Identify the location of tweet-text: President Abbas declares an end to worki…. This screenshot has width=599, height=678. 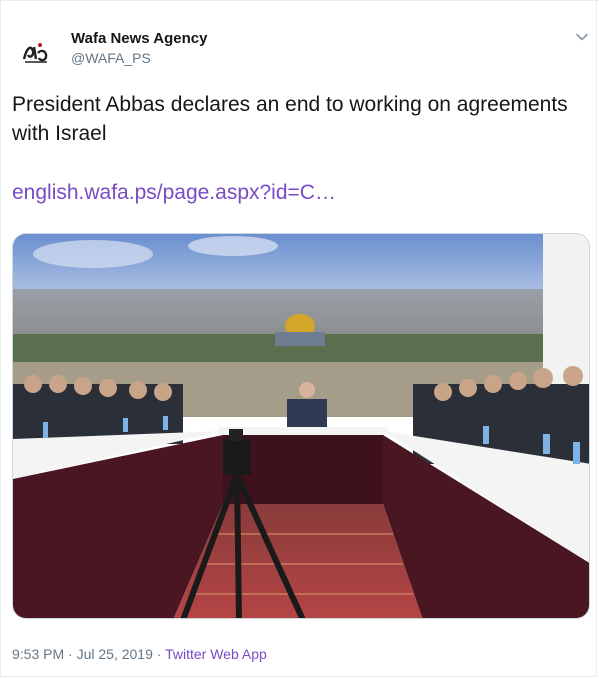
(290, 119).